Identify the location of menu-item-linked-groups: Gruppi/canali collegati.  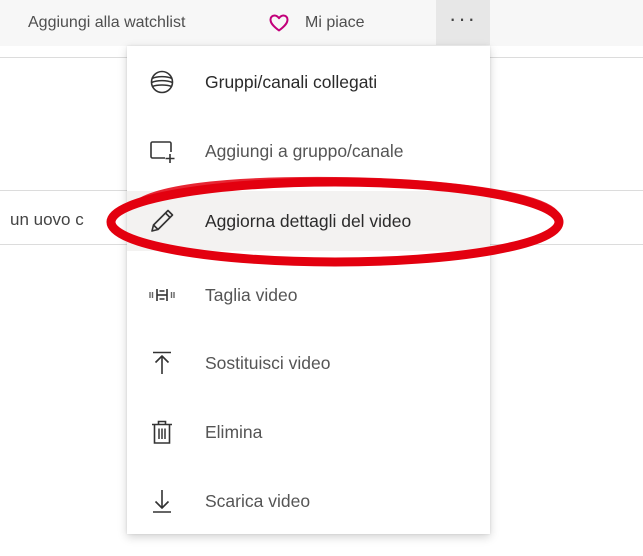
(308, 82).